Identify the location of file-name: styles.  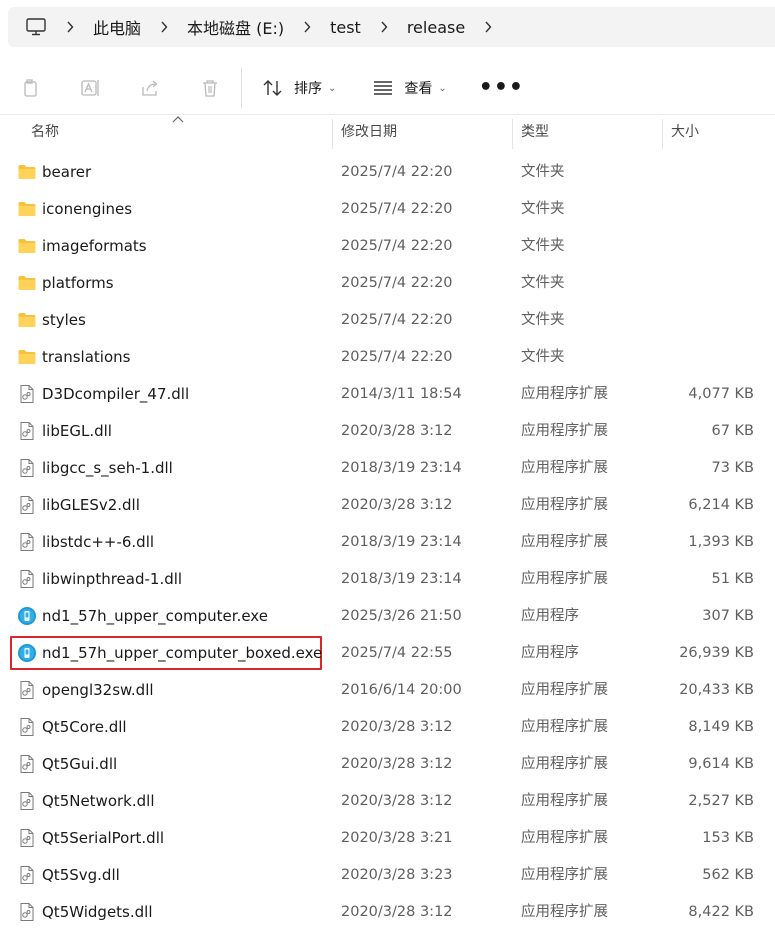
(64, 320).